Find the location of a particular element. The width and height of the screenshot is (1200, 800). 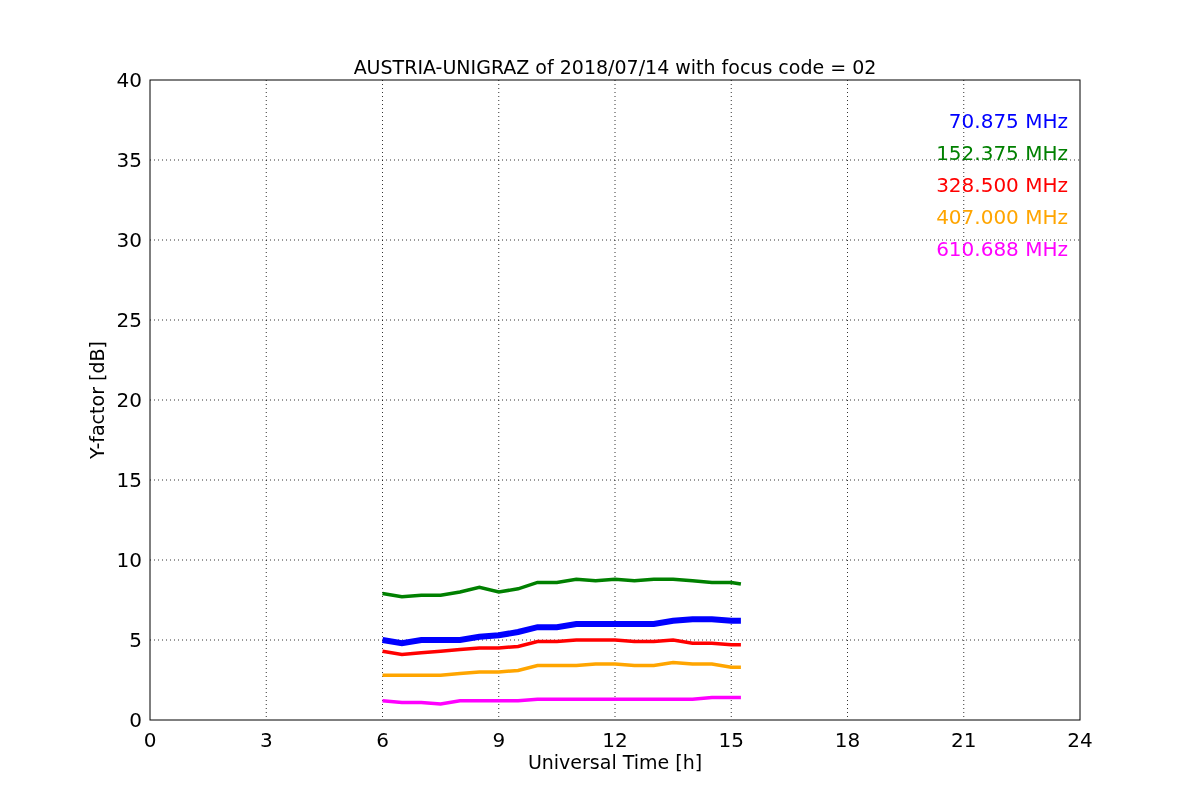

y-tick-label: 0 is located at coordinates (135, 720).